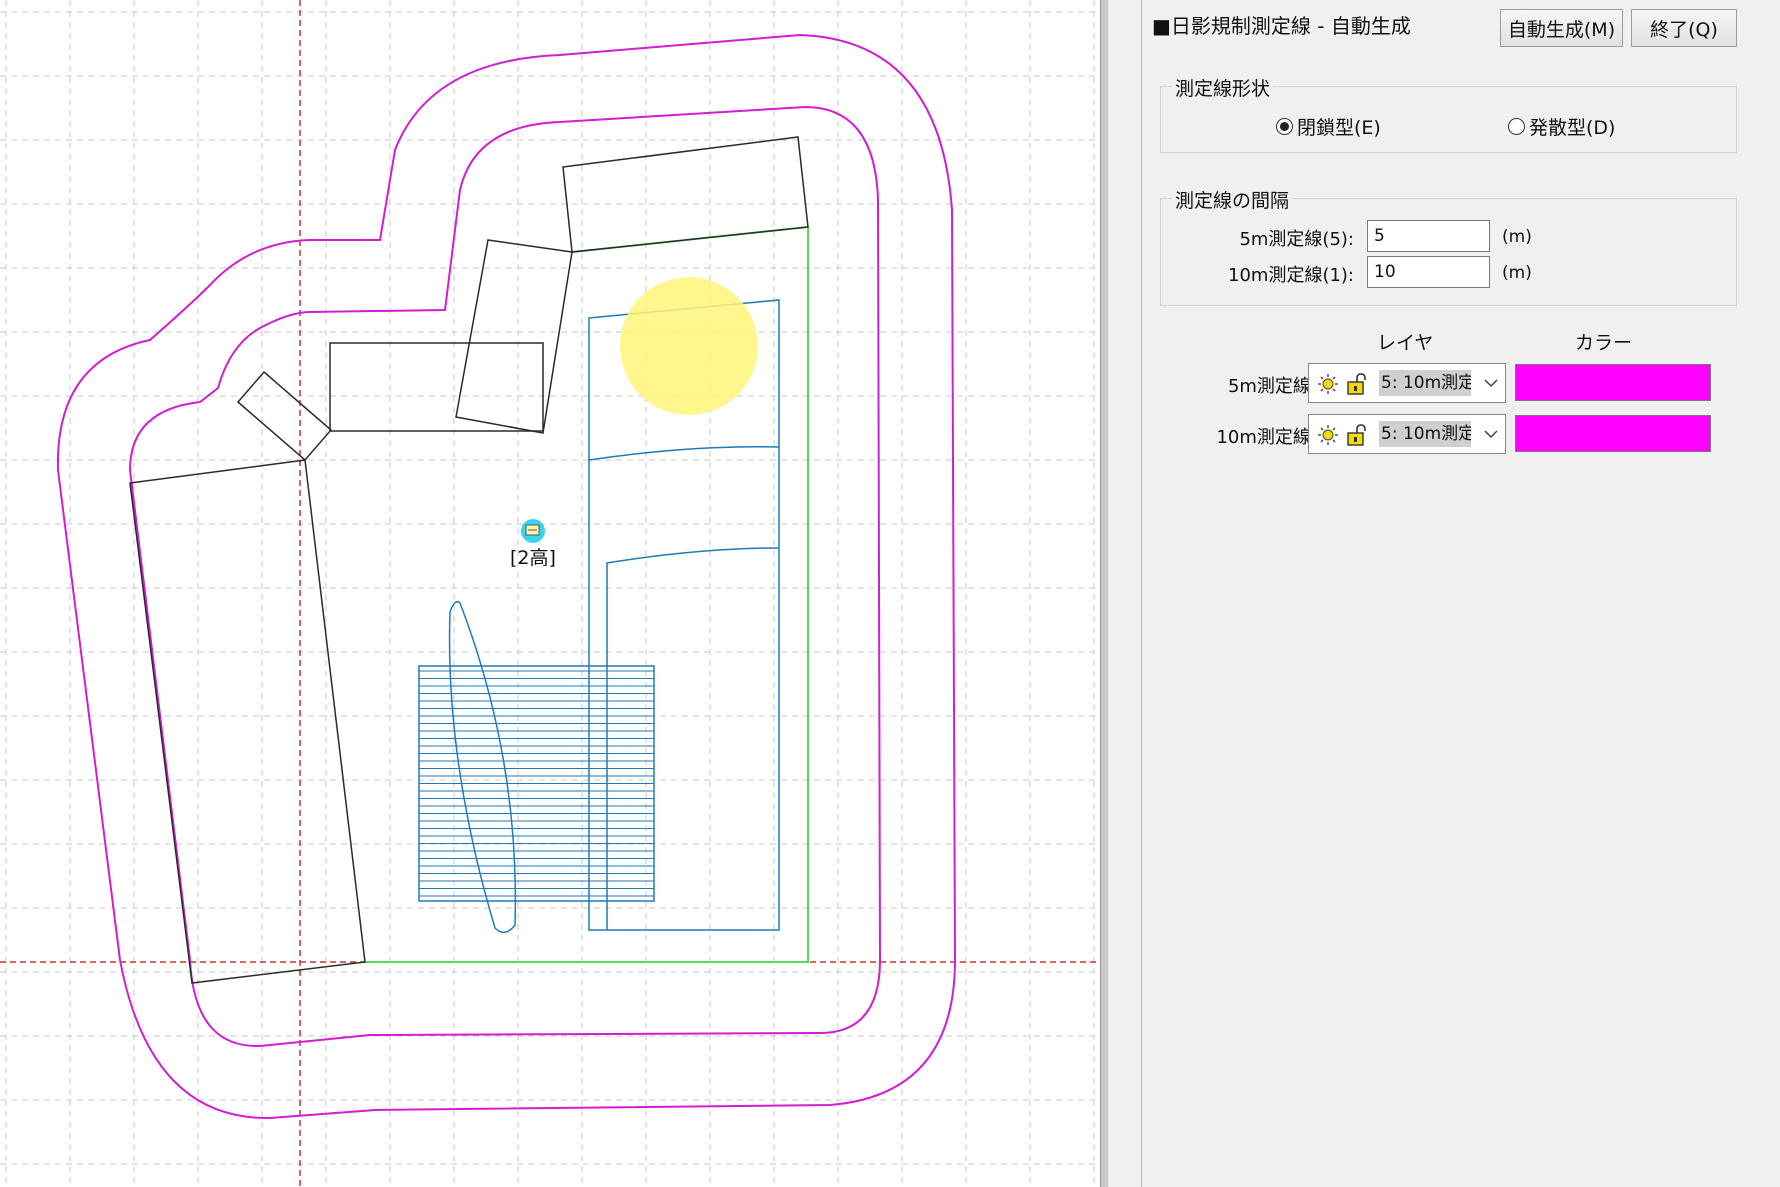  What do you see at coordinates (1104, 593) in the screenshot?
I see `splitter-bar` at bounding box center [1104, 593].